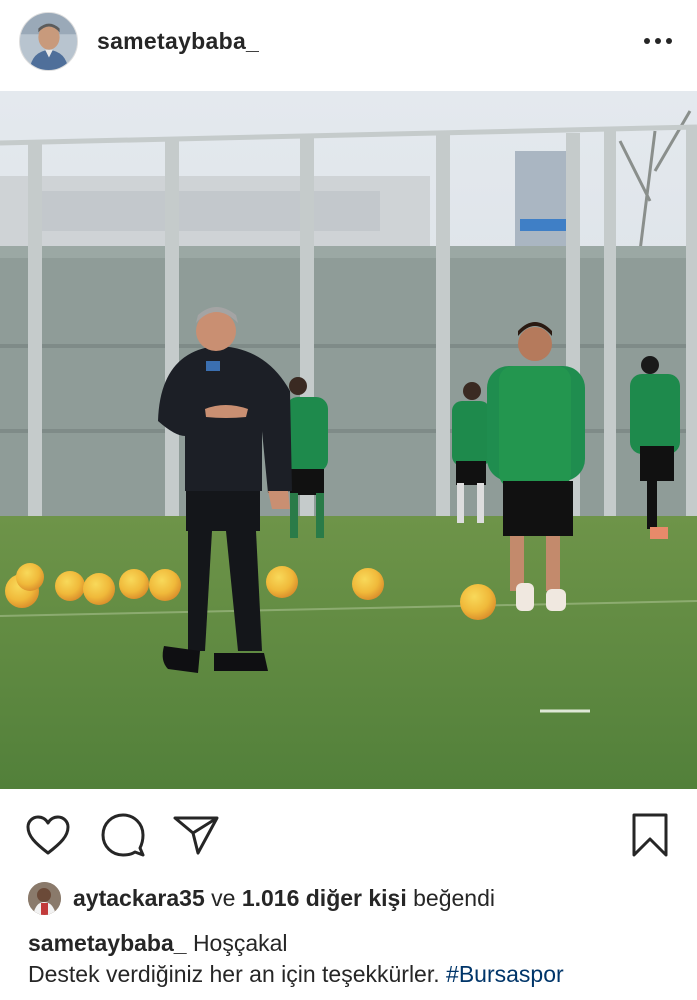 This screenshot has height=1000, width=697. What do you see at coordinates (454, 898) in the screenshot?
I see `likes-suffix: beğendi` at bounding box center [454, 898].